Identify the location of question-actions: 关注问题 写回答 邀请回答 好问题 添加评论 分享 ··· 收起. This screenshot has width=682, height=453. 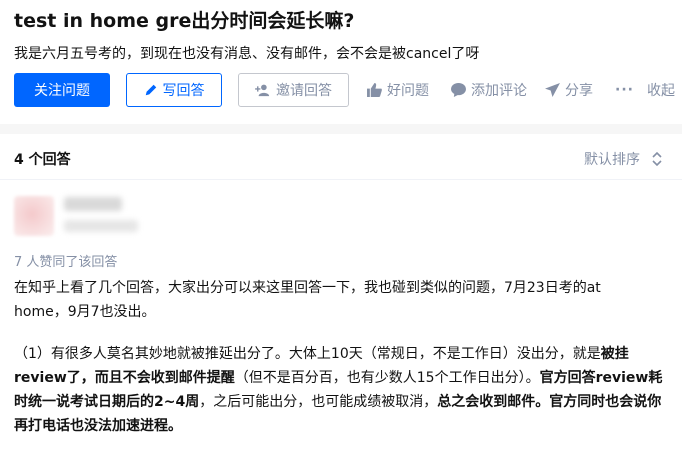
(348, 90).